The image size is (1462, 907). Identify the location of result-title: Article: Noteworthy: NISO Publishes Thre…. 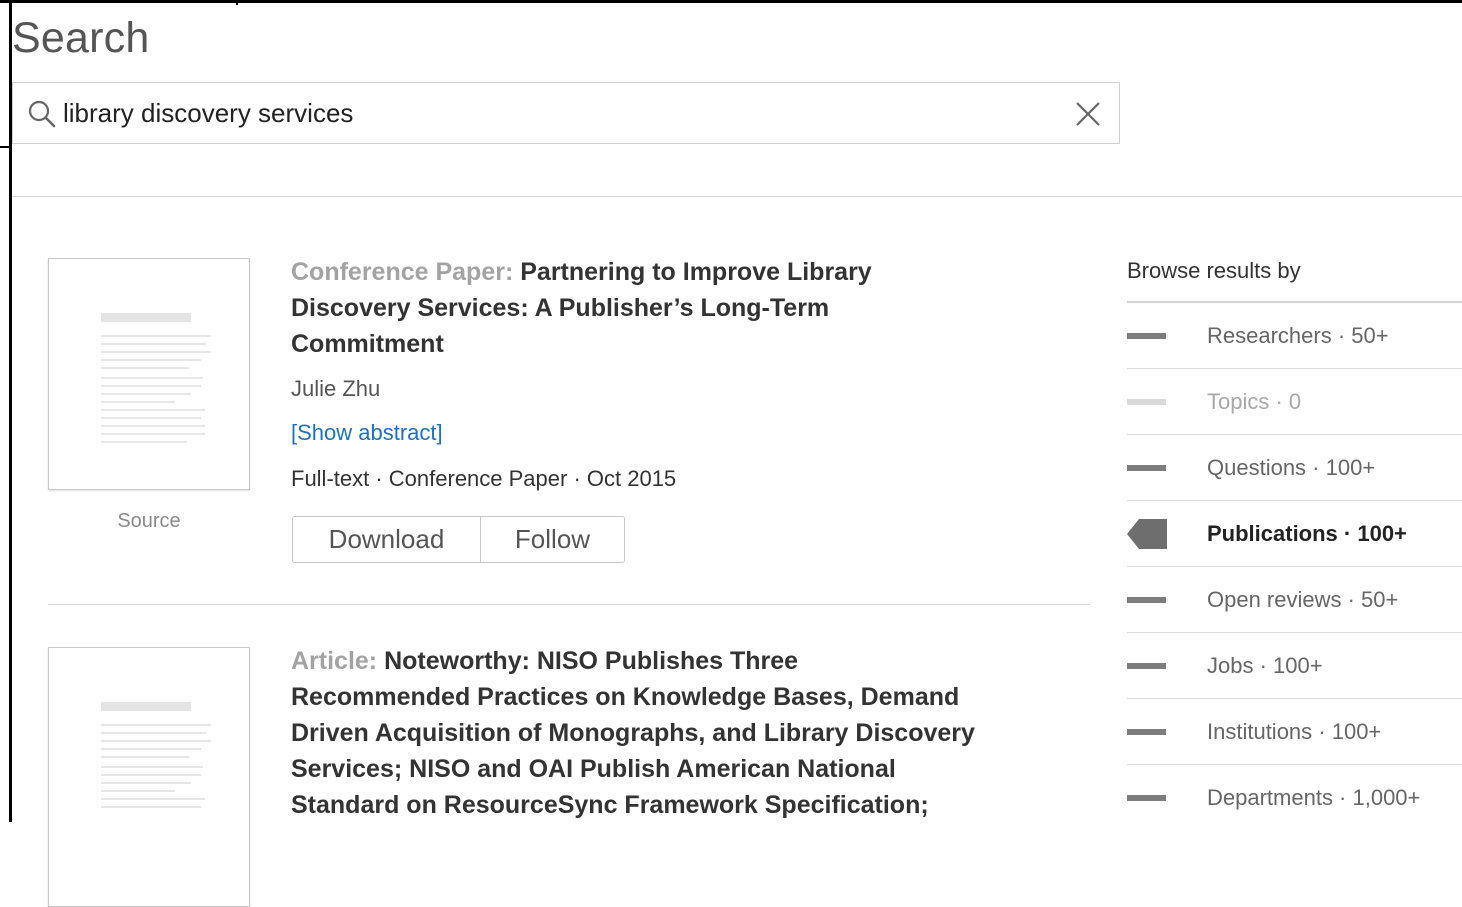
(633, 733).